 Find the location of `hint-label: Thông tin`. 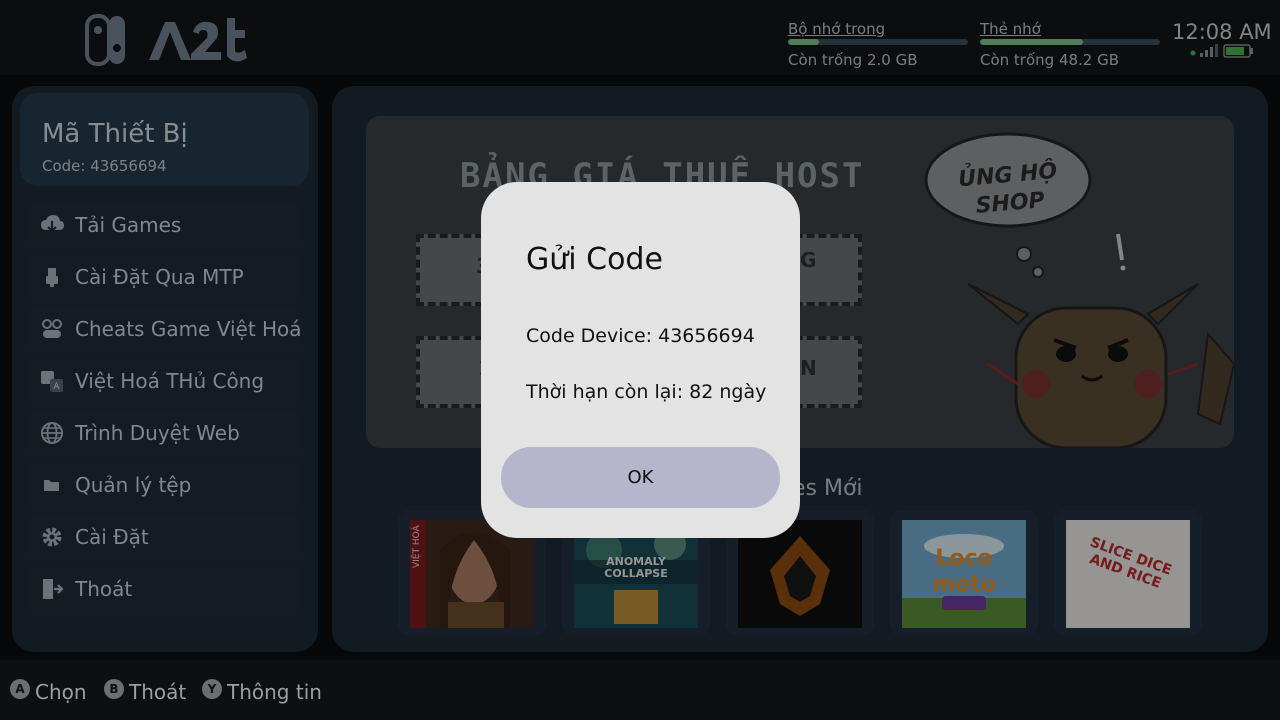

hint-label: Thông tin is located at coordinates (274, 692).